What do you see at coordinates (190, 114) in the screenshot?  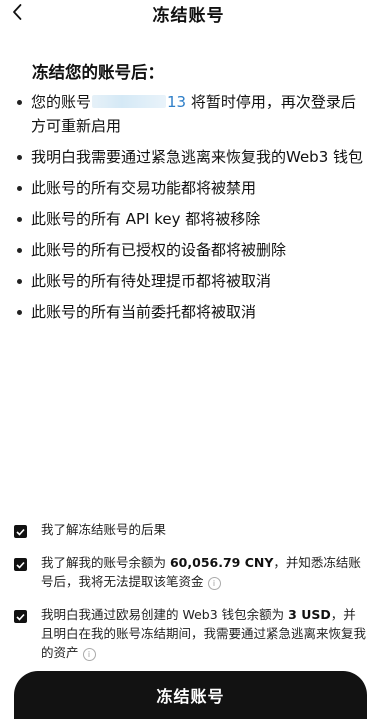 I see `consequence-item: 您的账号 13 将暂时停用，再次登录后方可重新启用` at bounding box center [190, 114].